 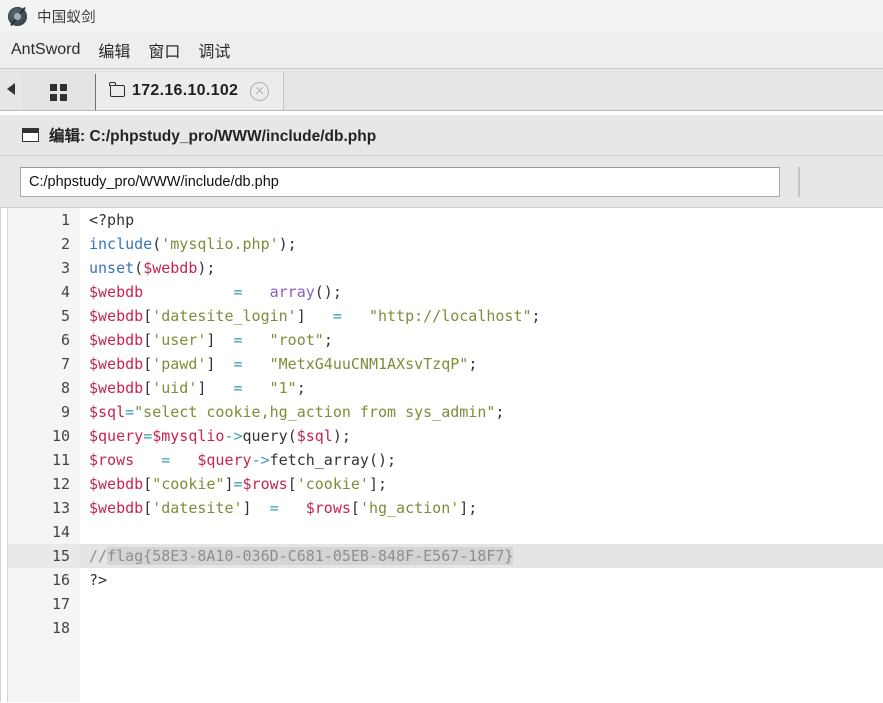 I want to click on line-content: $webdb = array();, so click(x=215, y=292).